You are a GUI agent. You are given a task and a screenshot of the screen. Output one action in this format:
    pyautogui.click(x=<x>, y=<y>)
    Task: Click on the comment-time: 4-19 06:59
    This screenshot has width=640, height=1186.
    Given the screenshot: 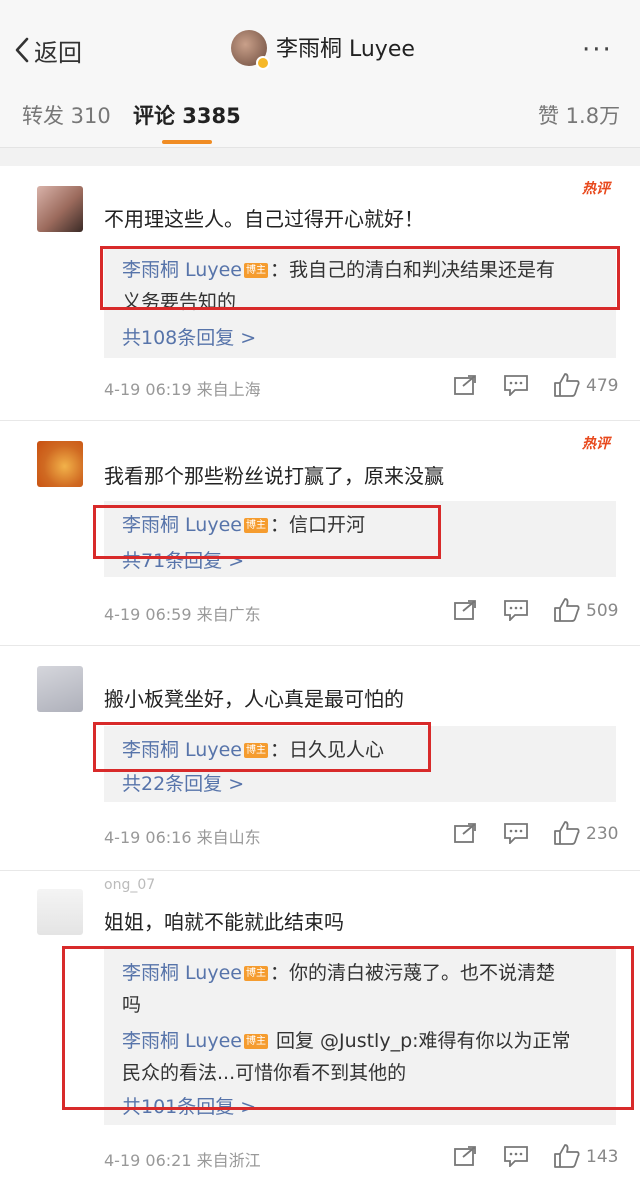 What is the action you would take?
    pyautogui.click(x=148, y=614)
    